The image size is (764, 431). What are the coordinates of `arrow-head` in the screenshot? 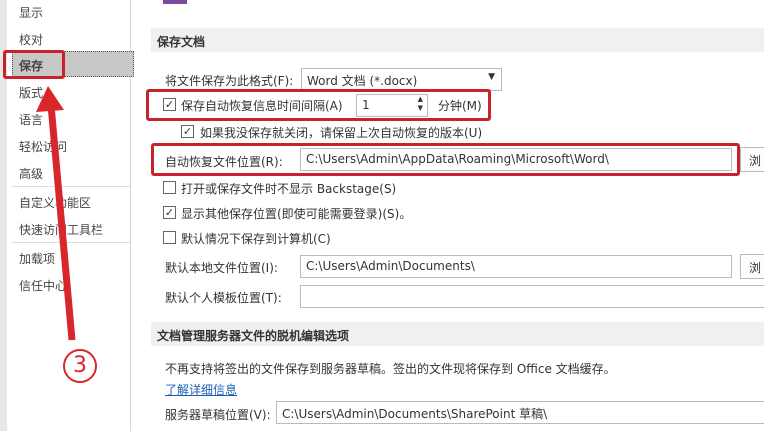 It's located at (50, 99).